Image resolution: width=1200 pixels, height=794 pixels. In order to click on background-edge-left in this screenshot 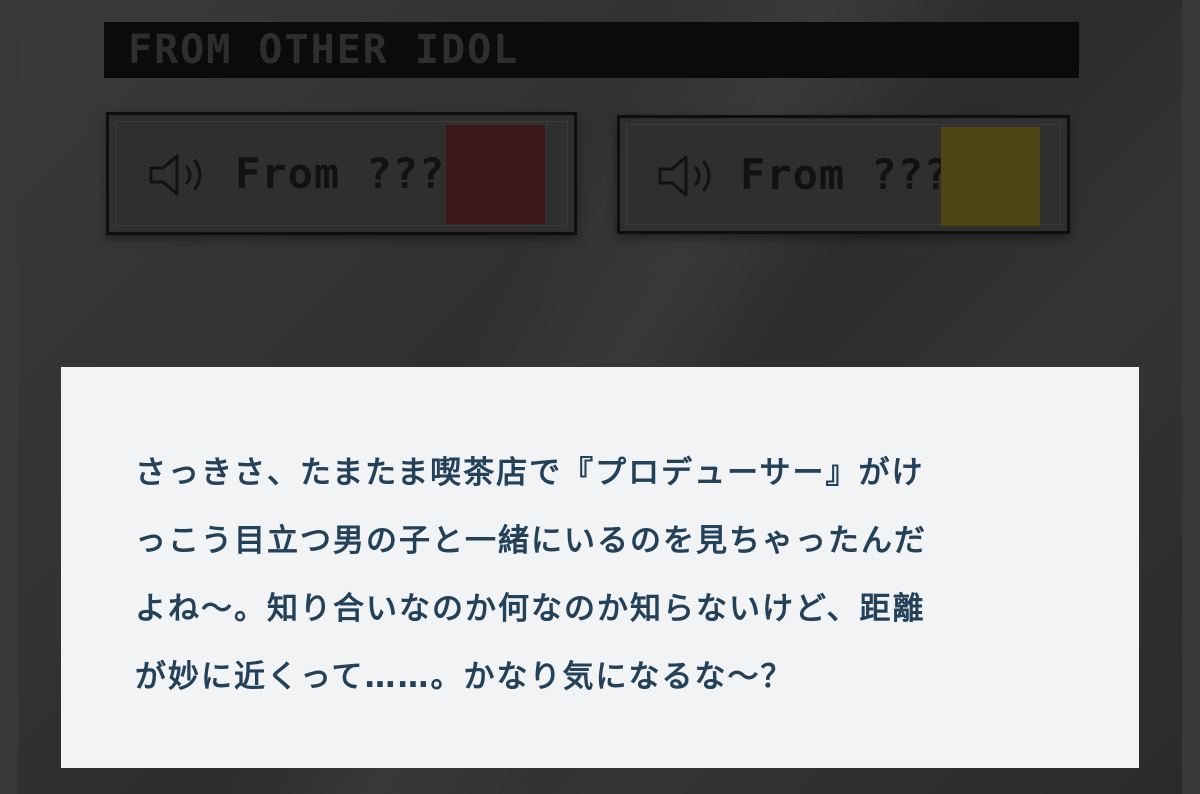, I will do `click(9, 397)`.